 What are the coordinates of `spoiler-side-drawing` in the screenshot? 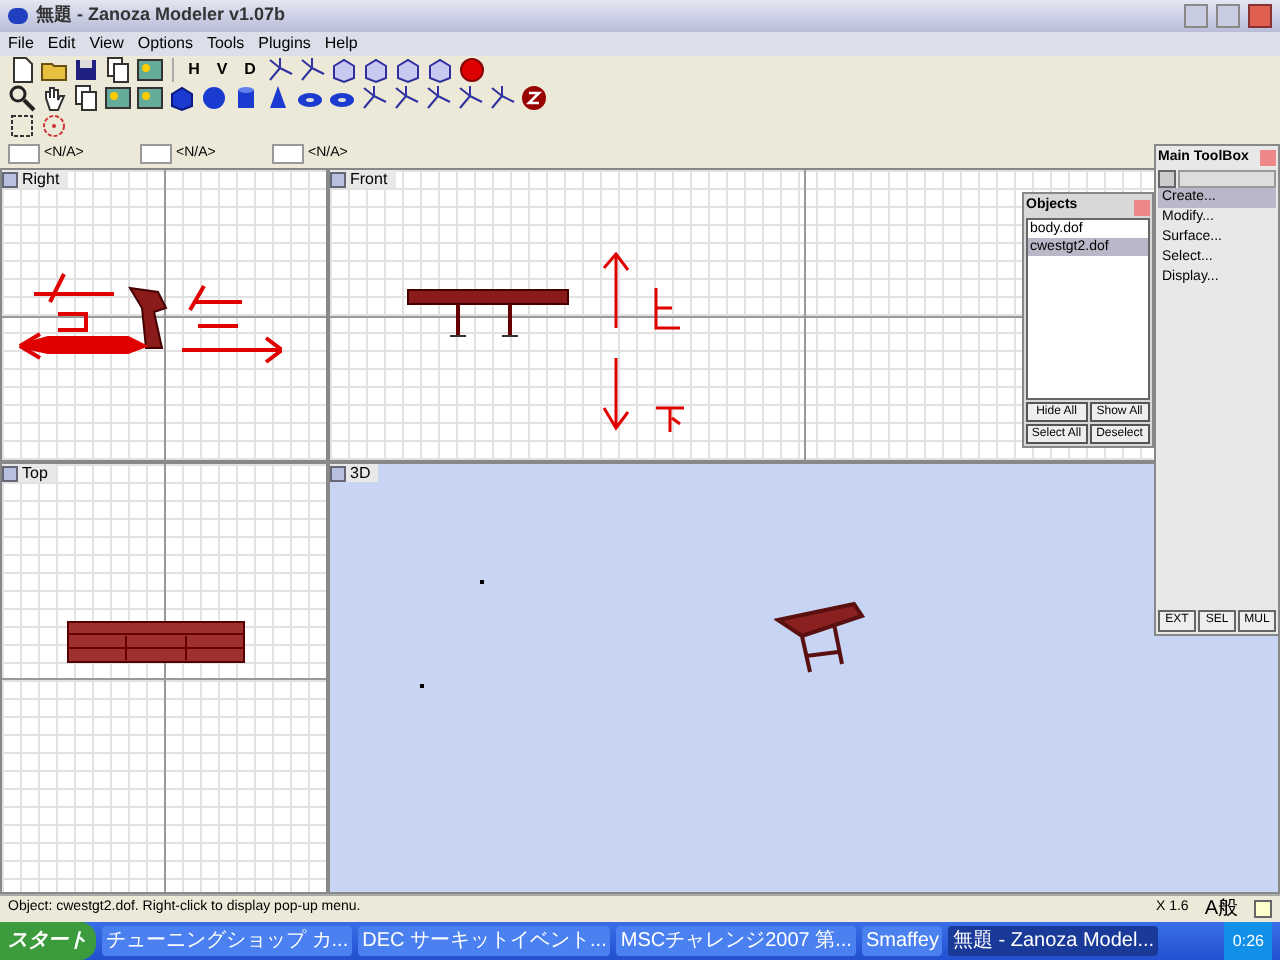 It's located at (148, 318).